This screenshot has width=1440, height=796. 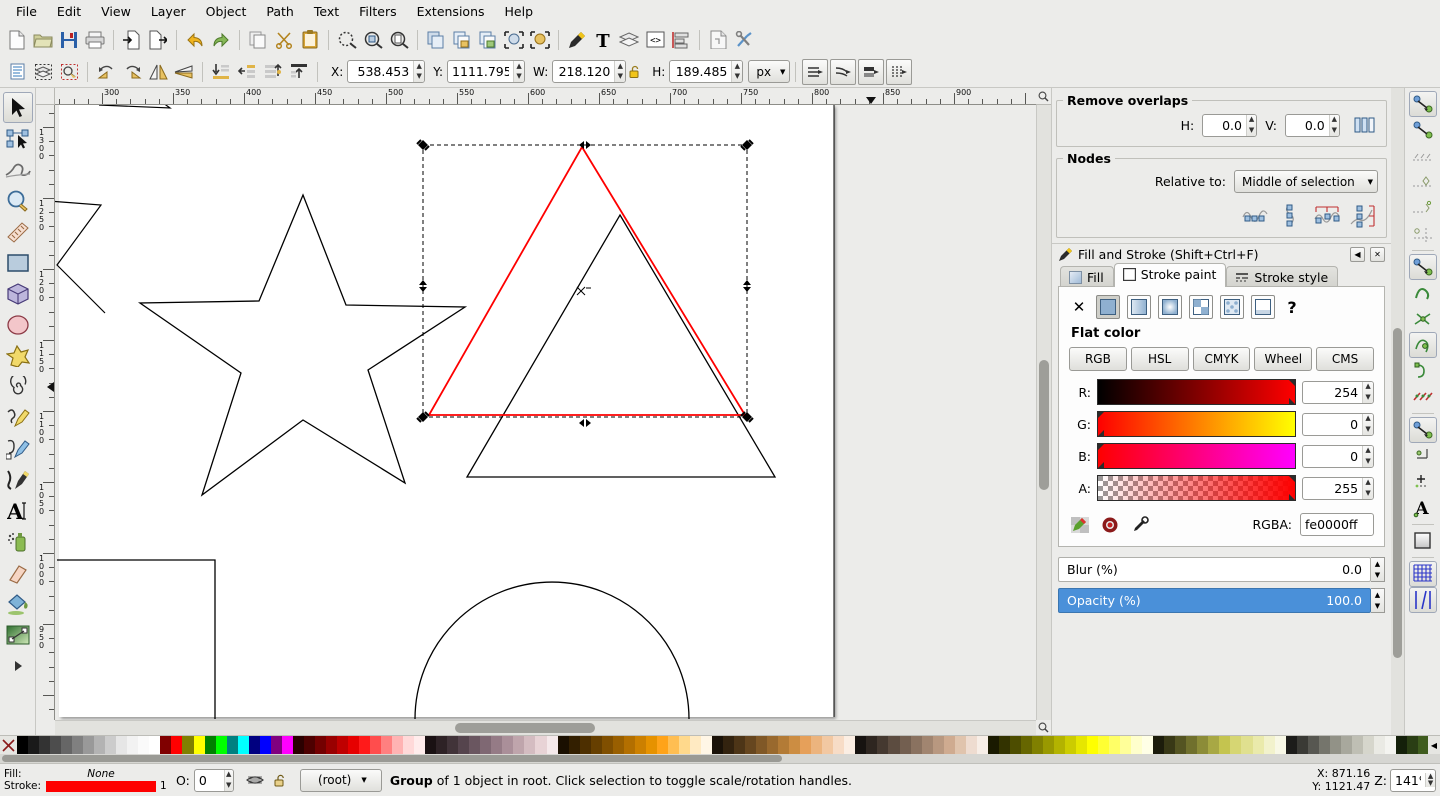 I want to click on vertical-scroll-thumb, so click(x=1044, y=425).